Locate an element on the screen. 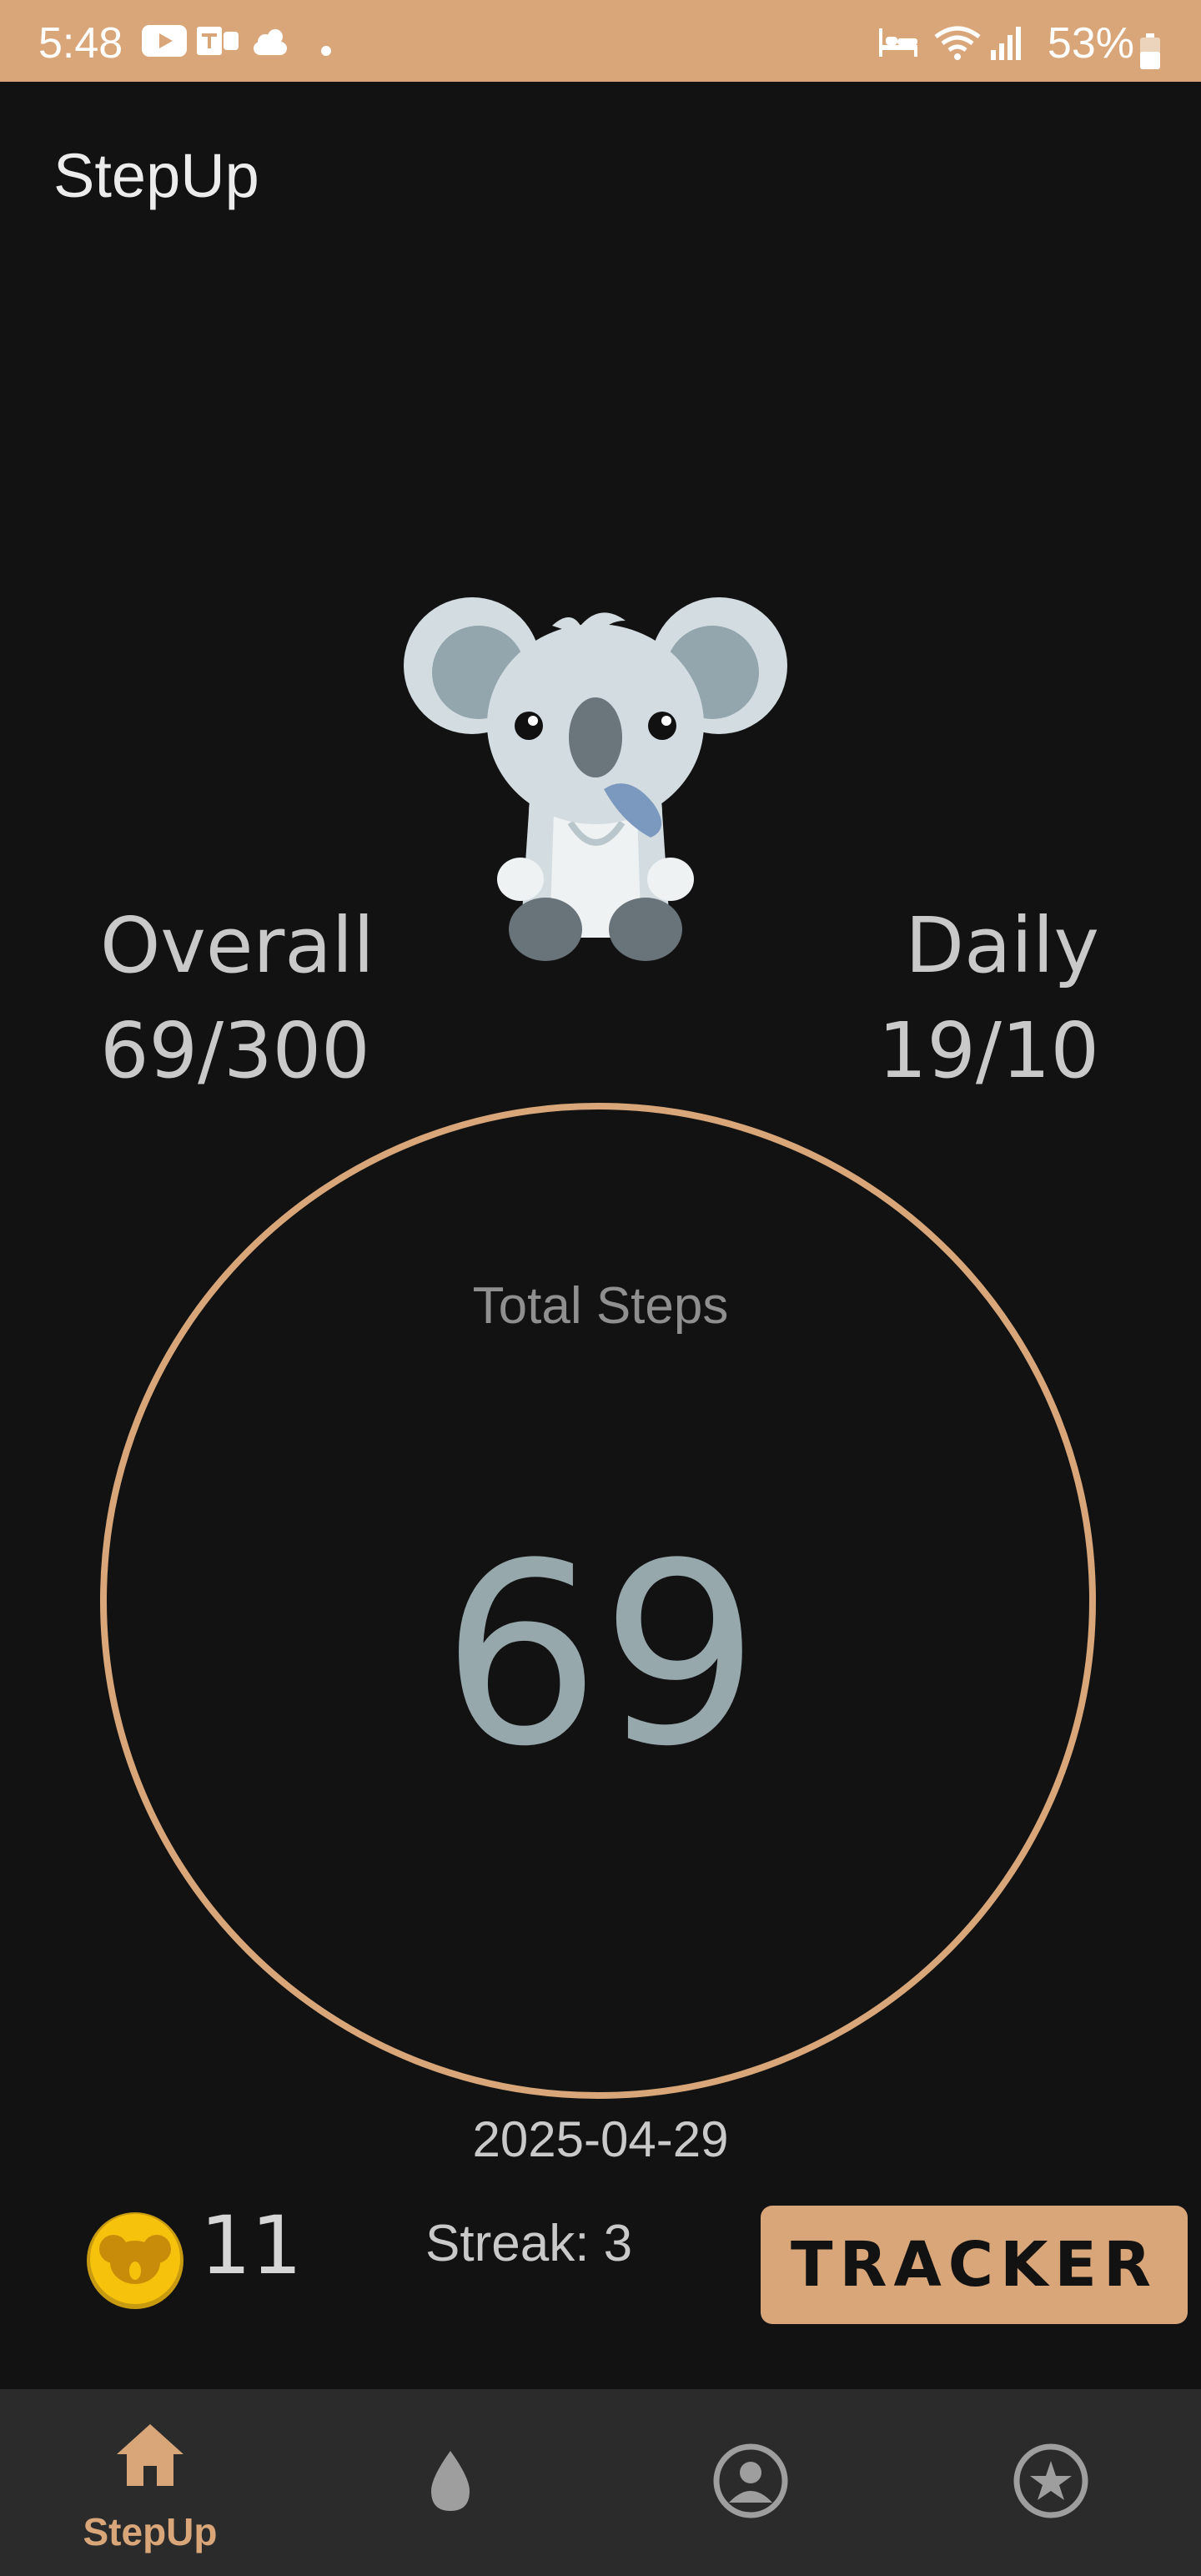 The height and width of the screenshot is (2576, 1201). star-icon is located at coordinates (1050, 2480).